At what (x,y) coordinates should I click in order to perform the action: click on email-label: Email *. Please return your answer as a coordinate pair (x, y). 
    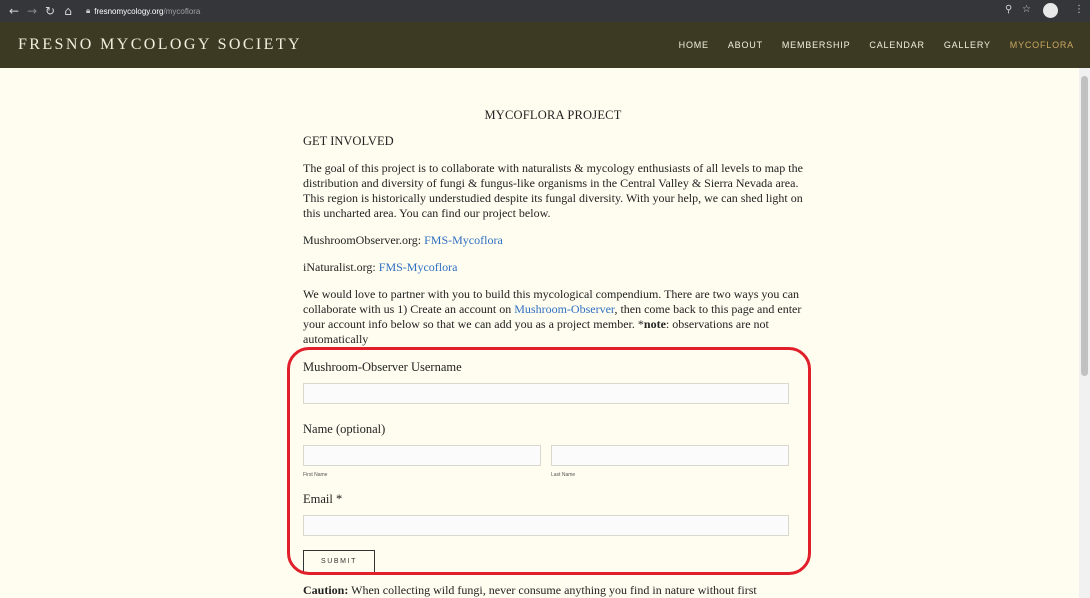
    Looking at the image, I should click on (323, 499).